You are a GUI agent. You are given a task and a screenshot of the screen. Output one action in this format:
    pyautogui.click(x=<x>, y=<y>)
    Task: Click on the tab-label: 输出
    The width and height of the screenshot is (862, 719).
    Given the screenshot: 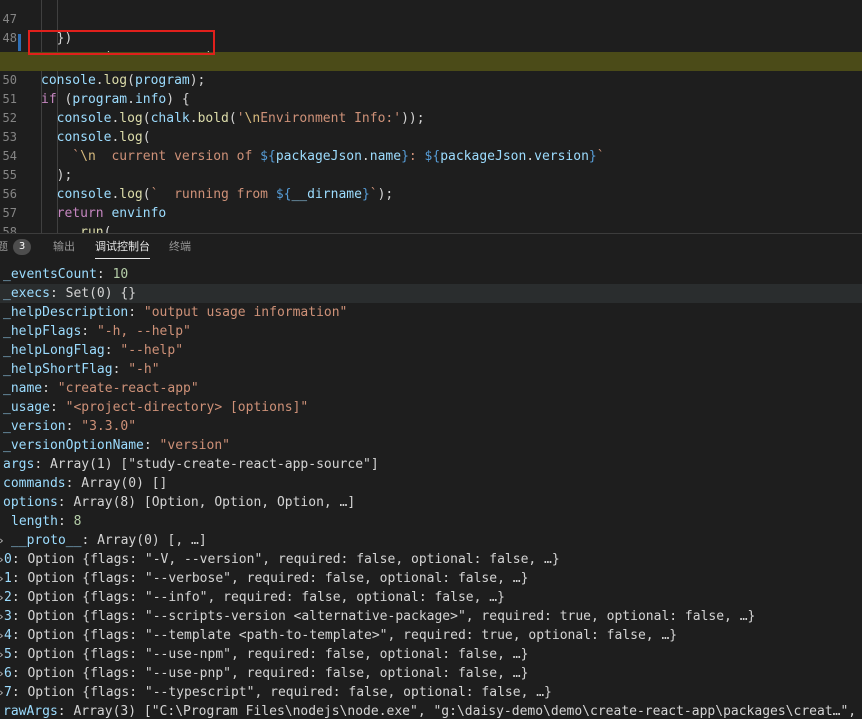 What is the action you would take?
    pyautogui.click(x=64, y=246)
    